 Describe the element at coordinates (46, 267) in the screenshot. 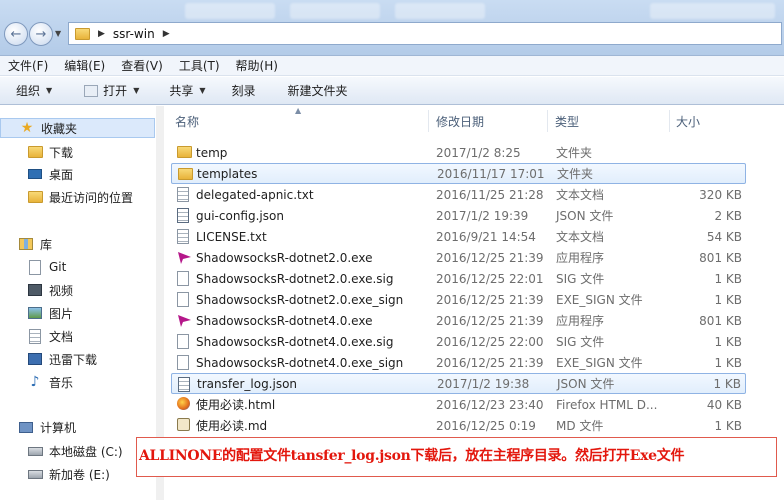

I see `nav-git: Git` at that location.